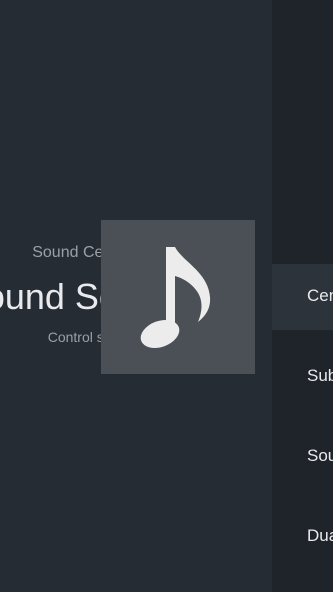  What do you see at coordinates (302, 377) in the screenshot?
I see `menu-item-subwoofer: Subwoofer` at bounding box center [302, 377].